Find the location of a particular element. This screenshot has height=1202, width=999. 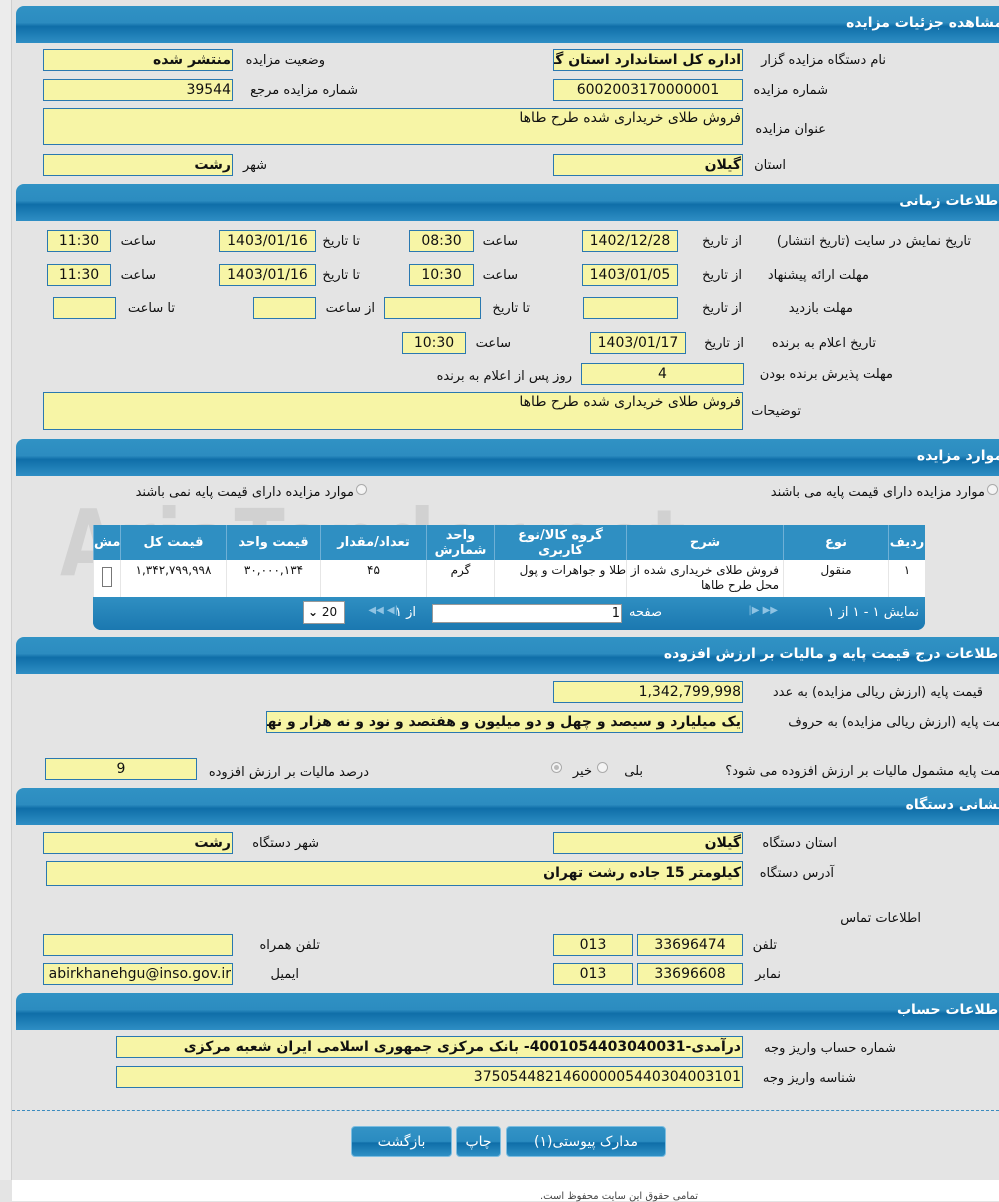

from-hour-label: از ساعت is located at coordinates (350, 308).